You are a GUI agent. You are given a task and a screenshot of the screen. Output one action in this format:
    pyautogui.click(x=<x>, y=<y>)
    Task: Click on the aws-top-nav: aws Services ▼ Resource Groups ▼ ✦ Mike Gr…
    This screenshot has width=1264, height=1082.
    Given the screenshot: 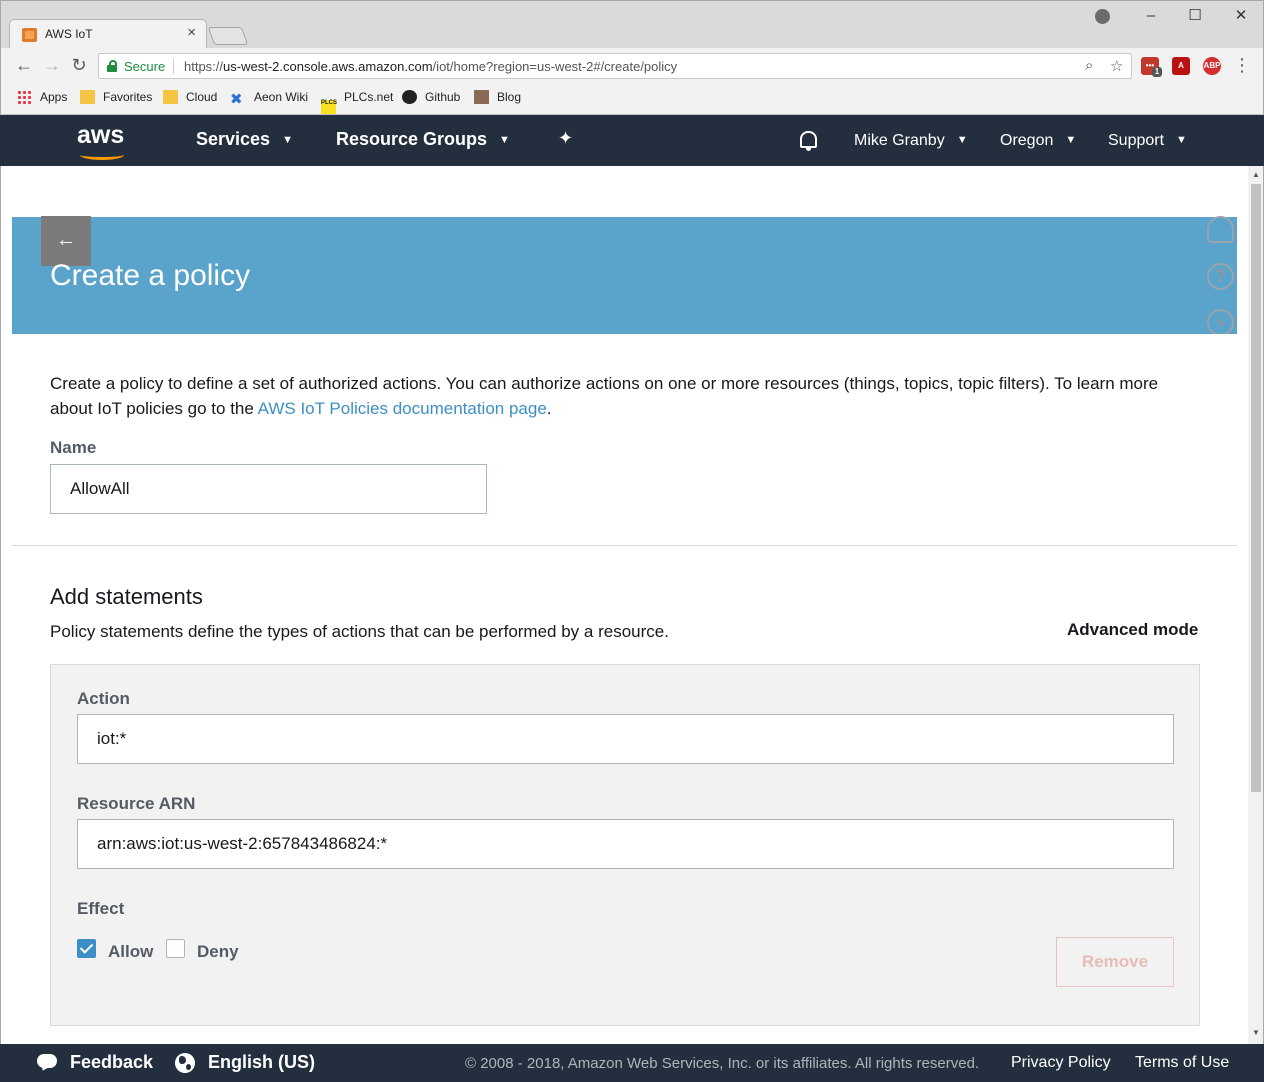 What is the action you would take?
    pyautogui.click(x=632, y=140)
    